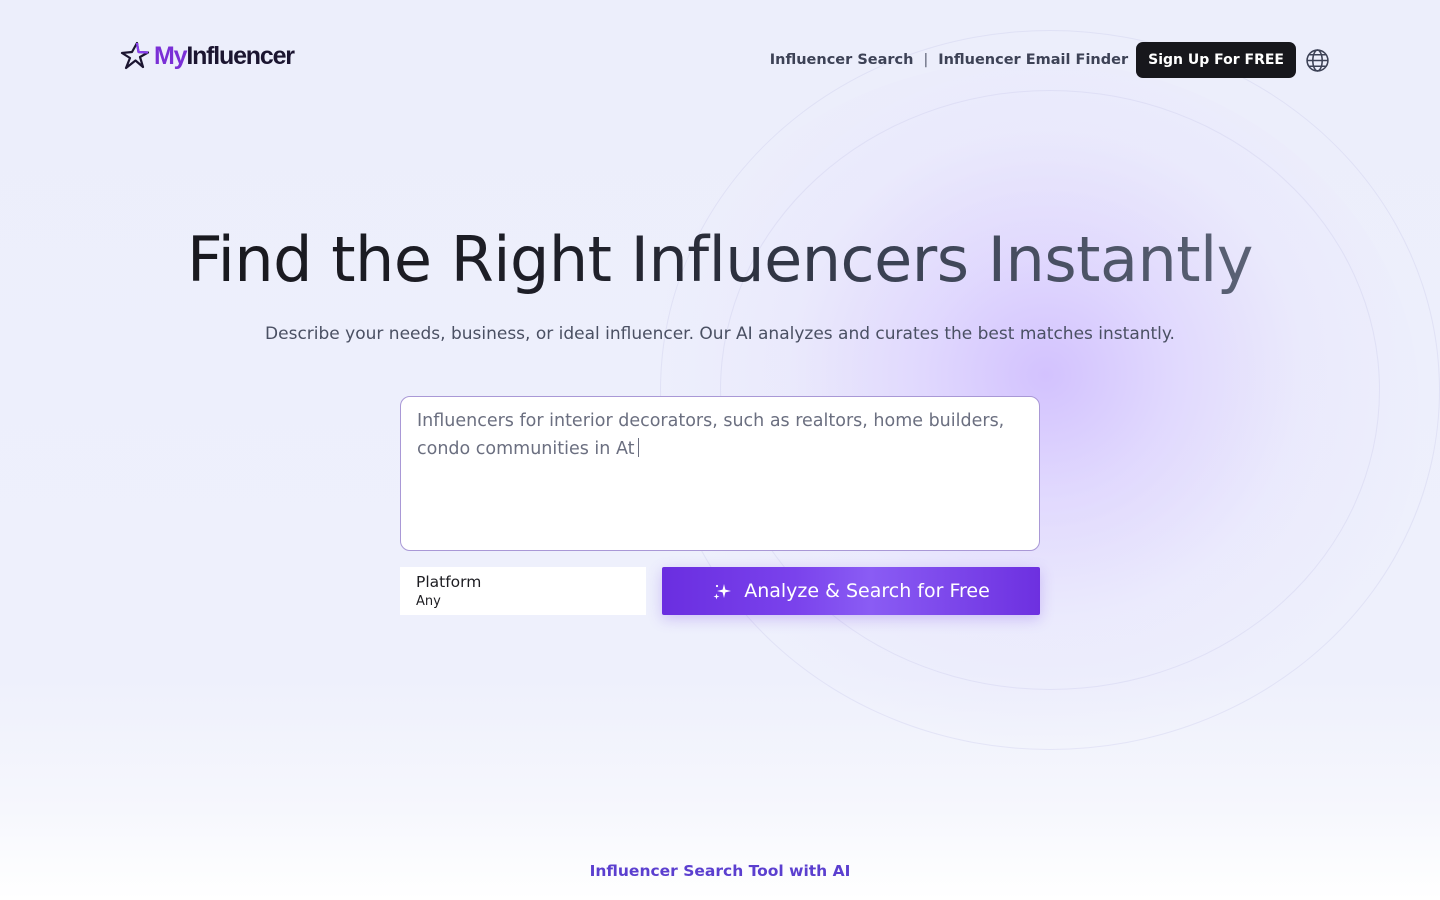 Image resolution: width=1440 pixels, height=900 pixels. I want to click on footer-tool-link: Influencer Search Tool with AI, so click(720, 871).